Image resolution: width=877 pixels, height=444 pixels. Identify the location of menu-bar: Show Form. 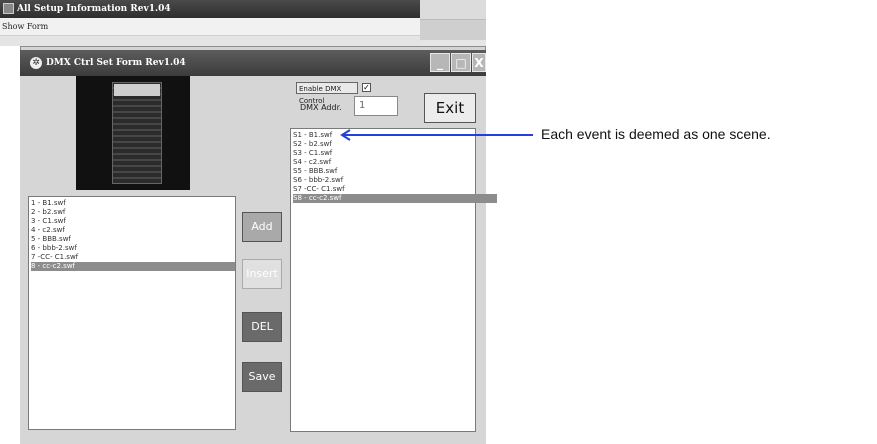
(210, 27).